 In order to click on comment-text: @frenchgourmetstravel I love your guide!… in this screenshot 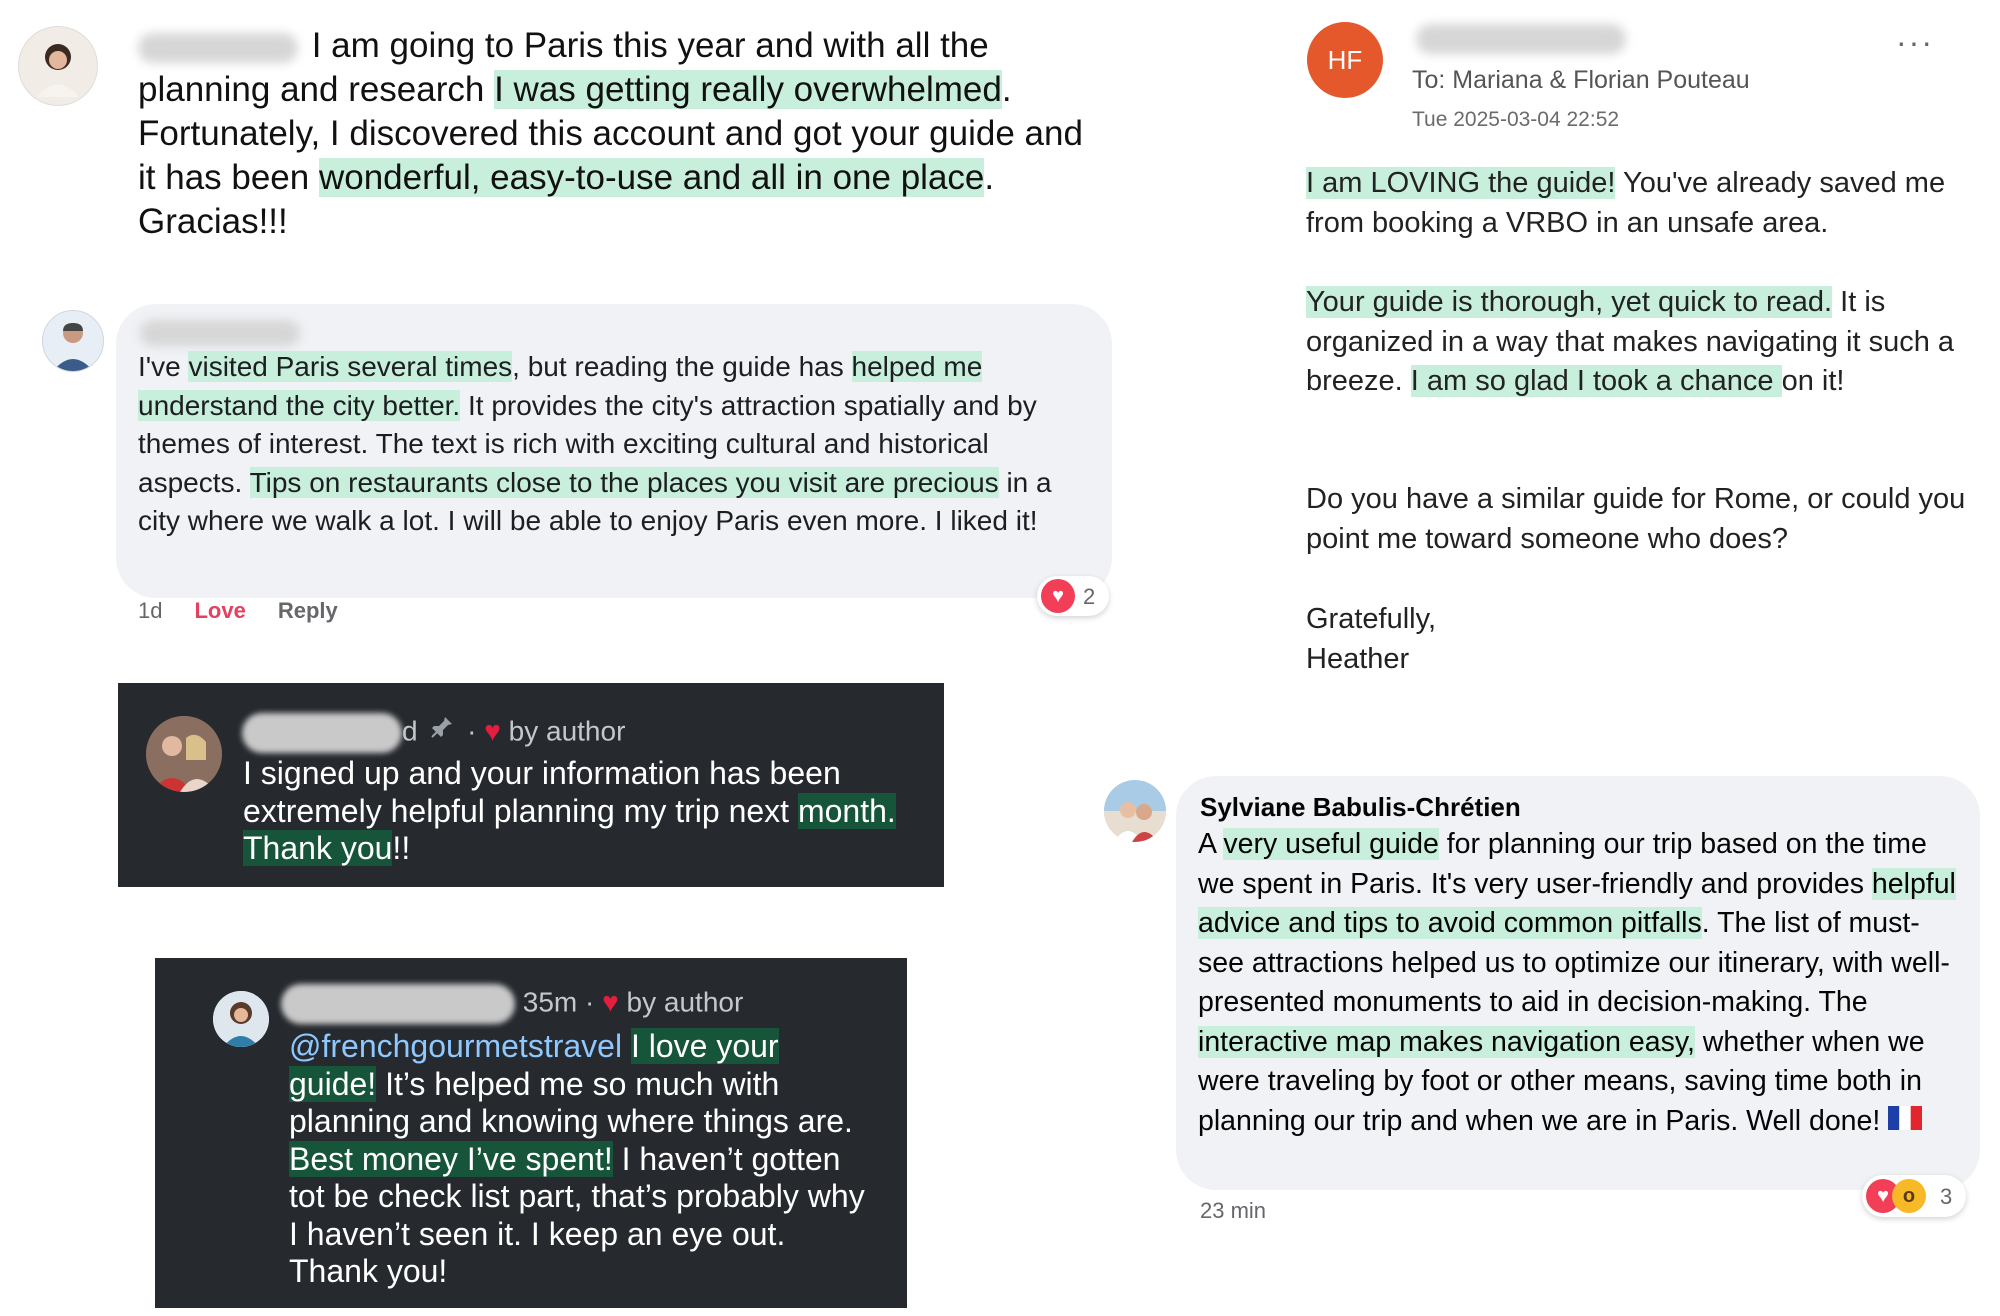, I will do `click(577, 1158)`.